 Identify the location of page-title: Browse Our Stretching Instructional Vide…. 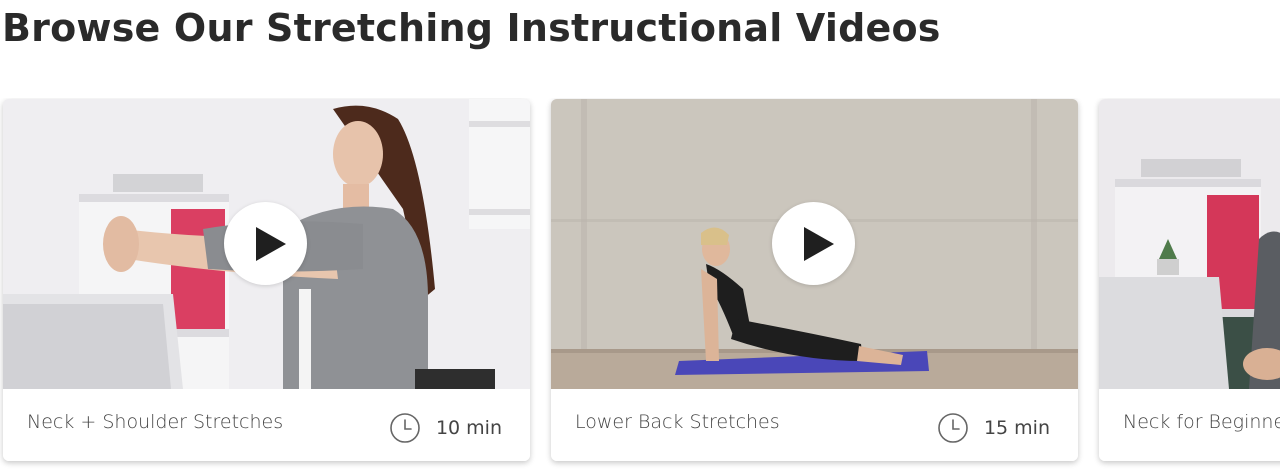
(471, 28).